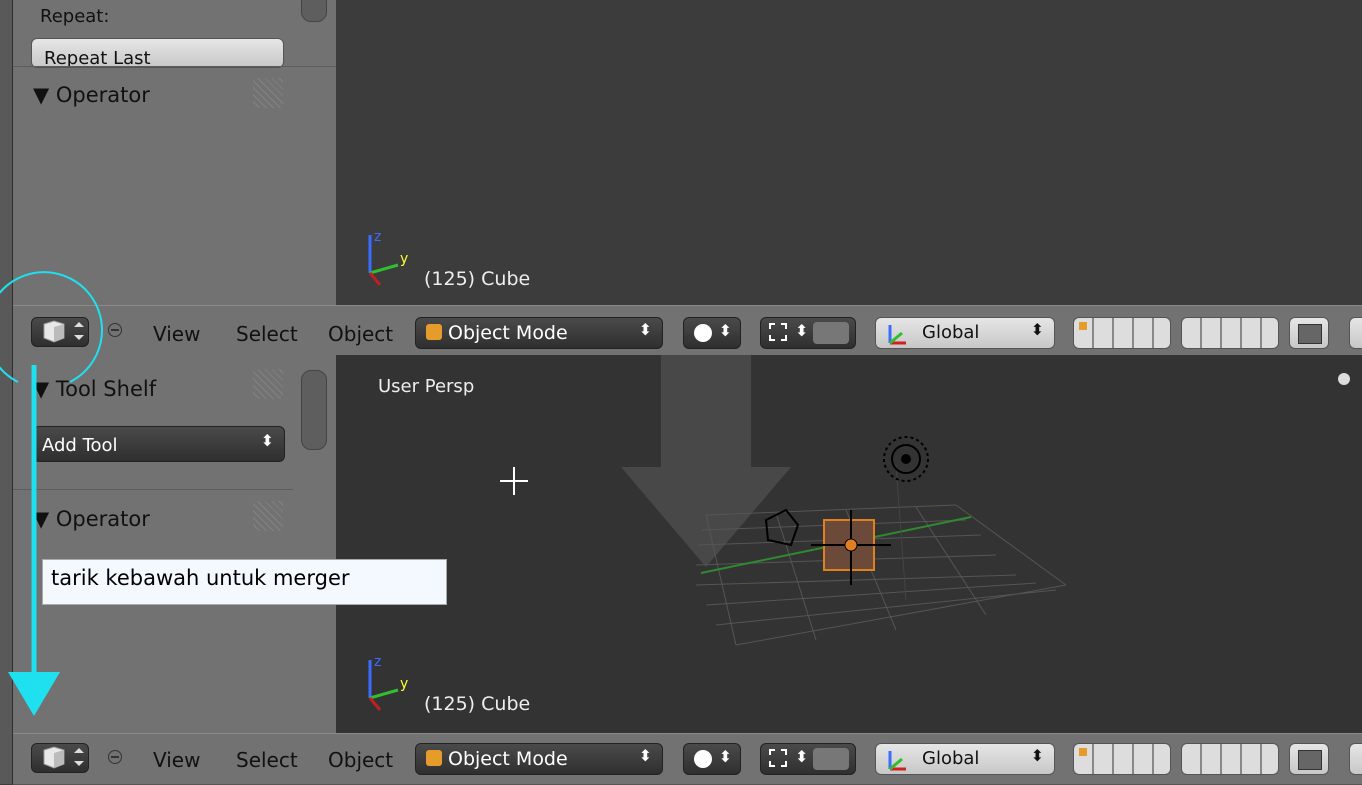  What do you see at coordinates (51, 493) in the screenshot?
I see `annotation-overlay` at bounding box center [51, 493].